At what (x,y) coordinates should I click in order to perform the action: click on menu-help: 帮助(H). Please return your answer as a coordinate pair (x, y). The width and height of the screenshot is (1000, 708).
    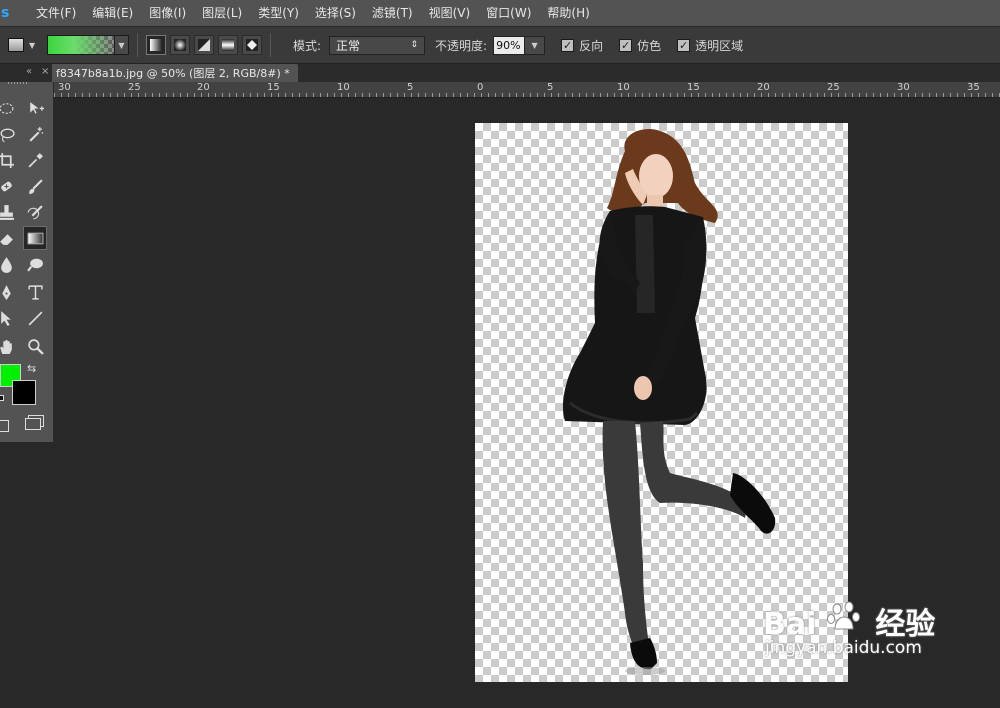
    Looking at the image, I should click on (568, 13).